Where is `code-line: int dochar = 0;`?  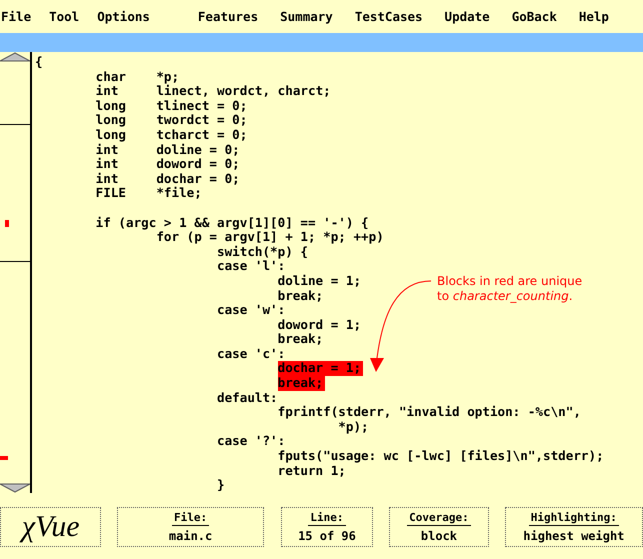 code-line: int dochar = 0; is located at coordinates (168, 179).